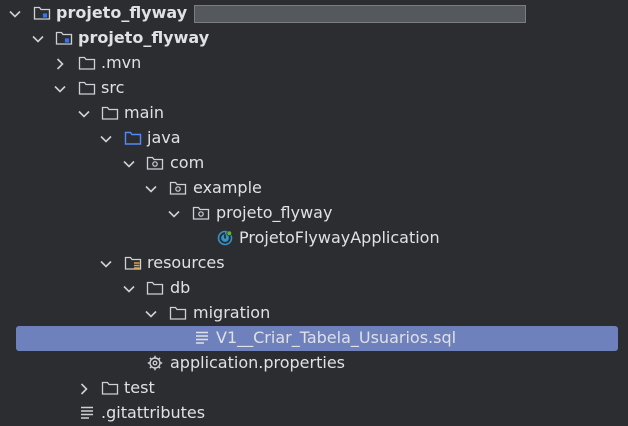 Image resolution: width=628 pixels, height=426 pixels. What do you see at coordinates (180, 287) in the screenshot?
I see `tree-label: db` at bounding box center [180, 287].